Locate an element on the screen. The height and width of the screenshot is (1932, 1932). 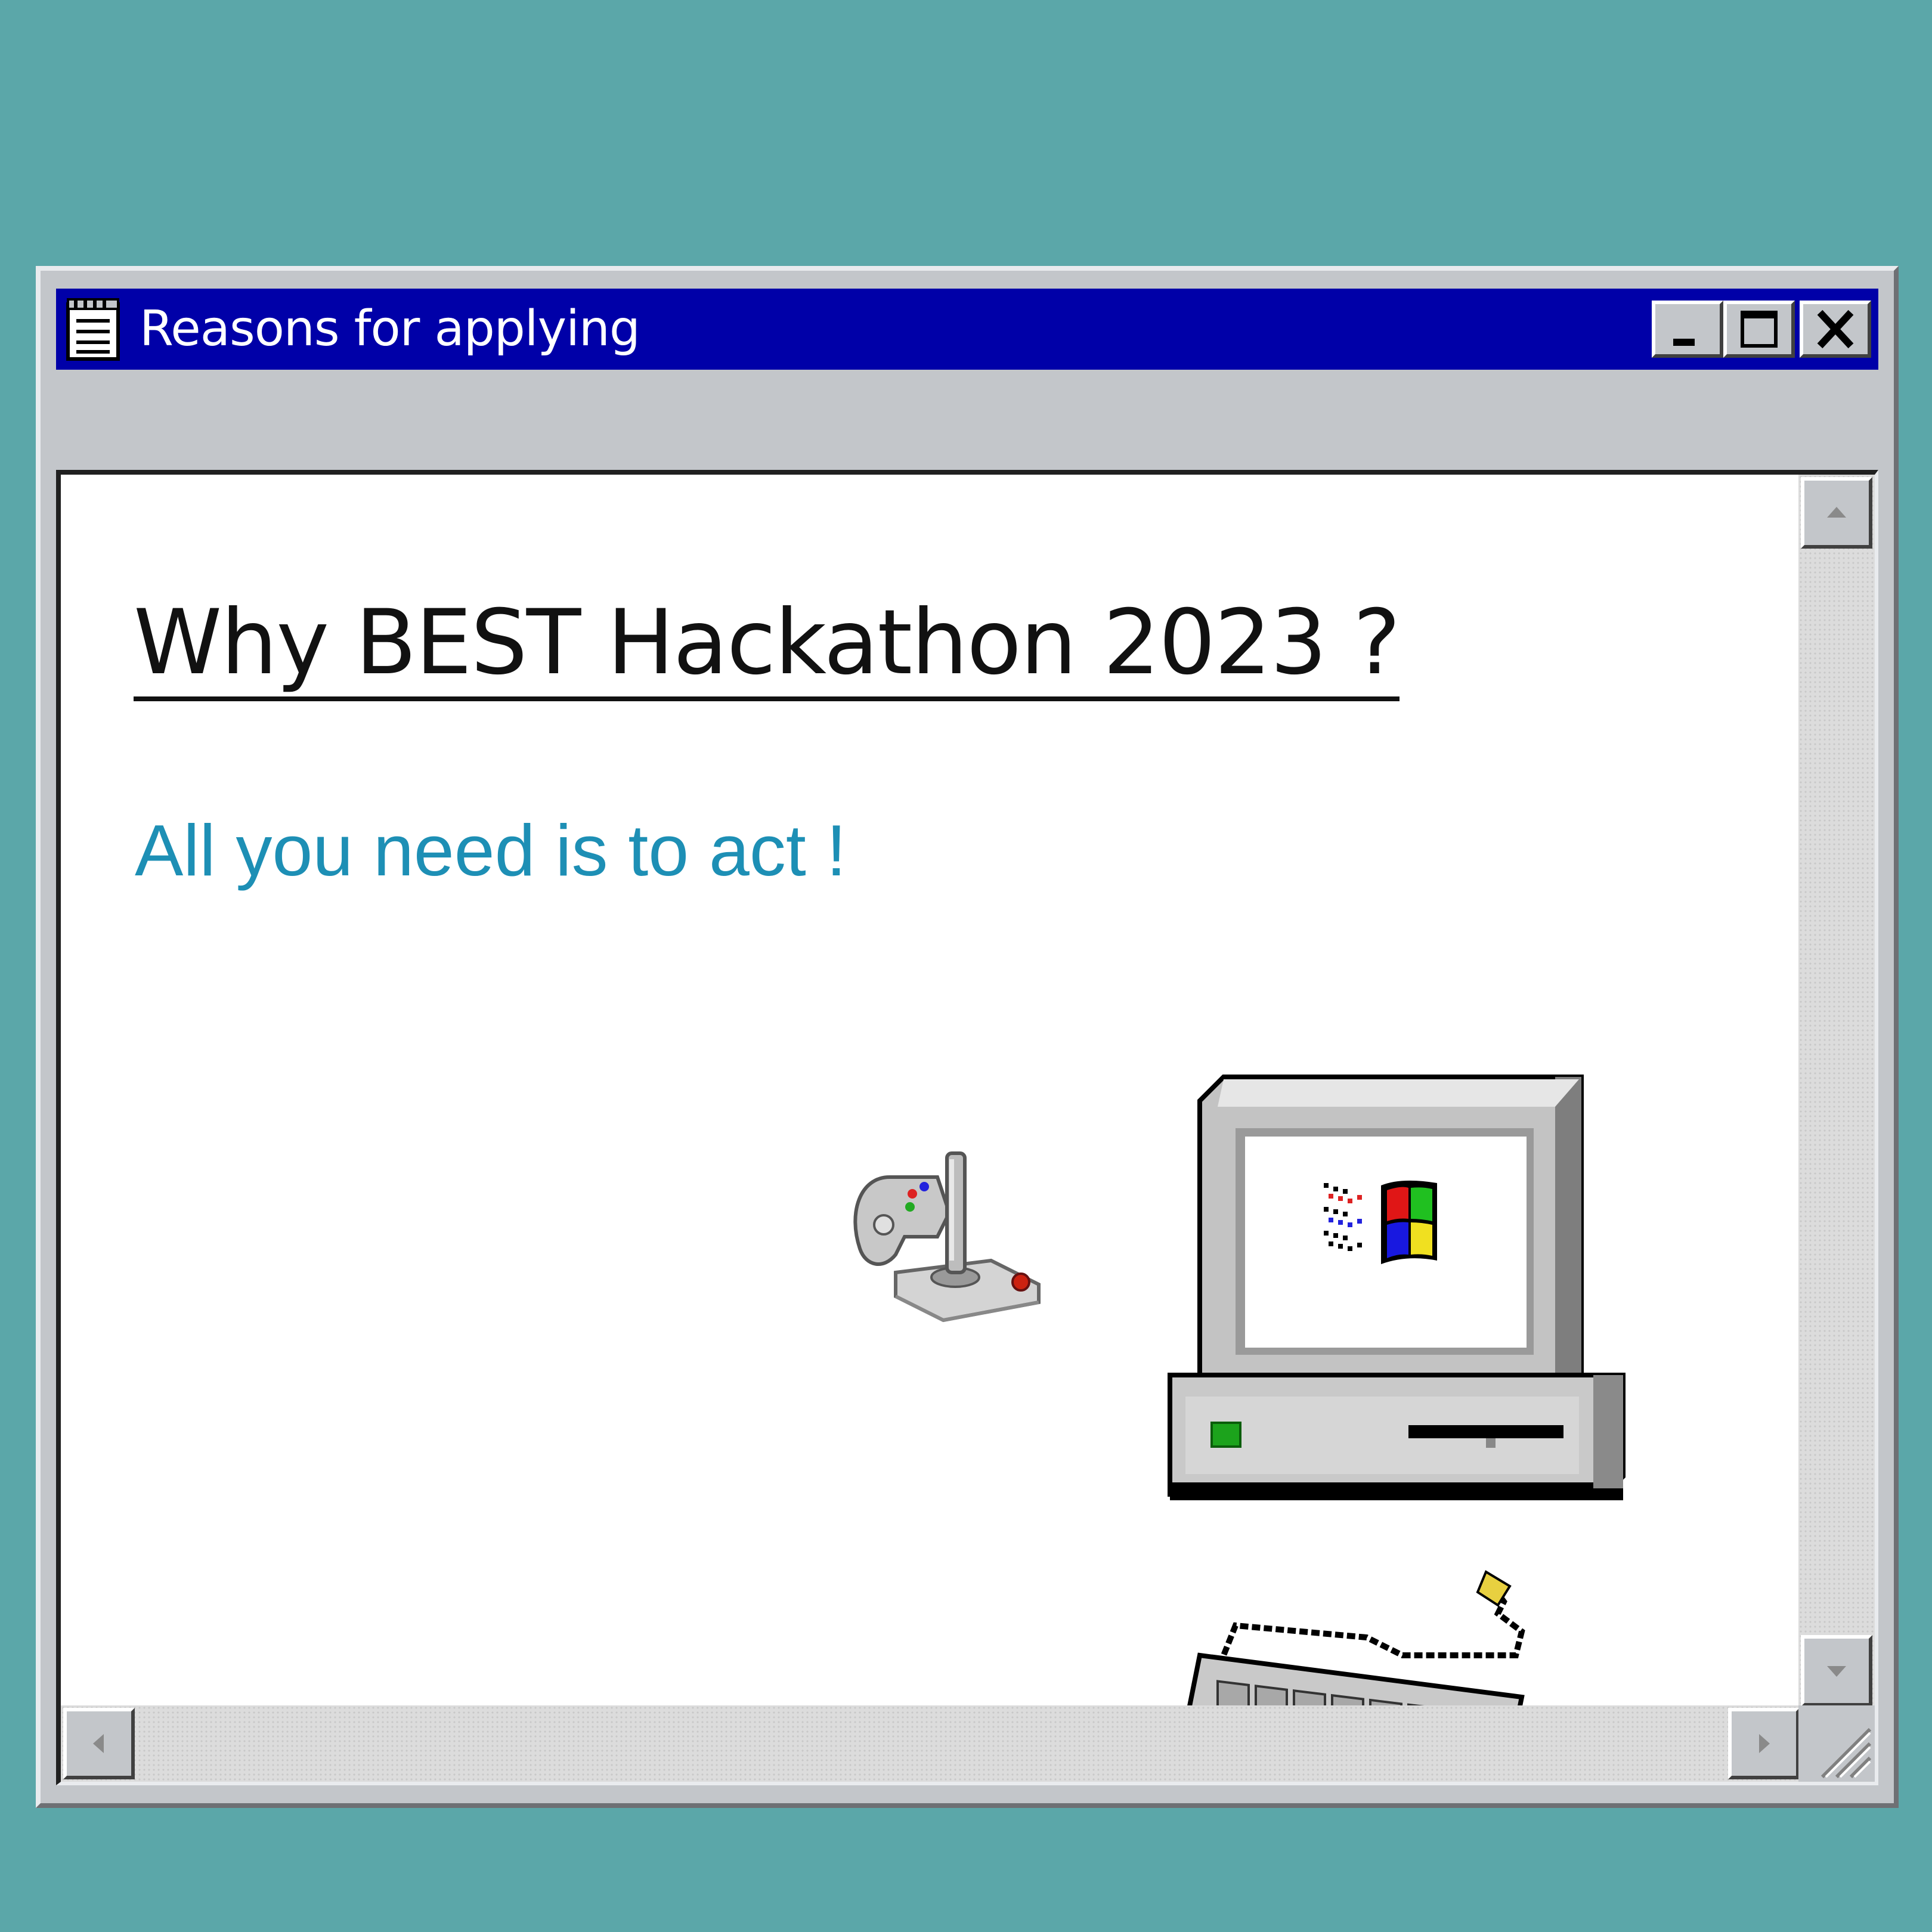
arrow-up-icon is located at coordinates (1836, 513).